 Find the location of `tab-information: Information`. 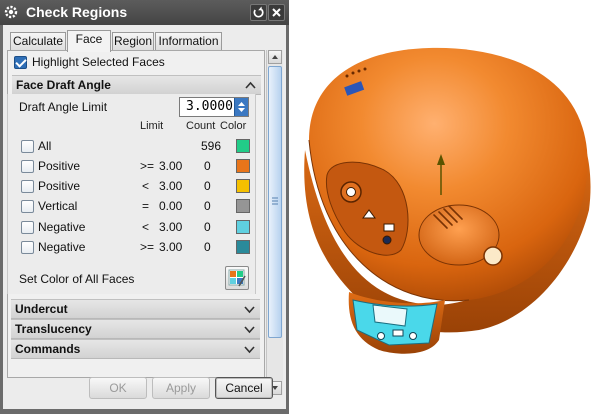

tab-information: Information is located at coordinates (188, 41).